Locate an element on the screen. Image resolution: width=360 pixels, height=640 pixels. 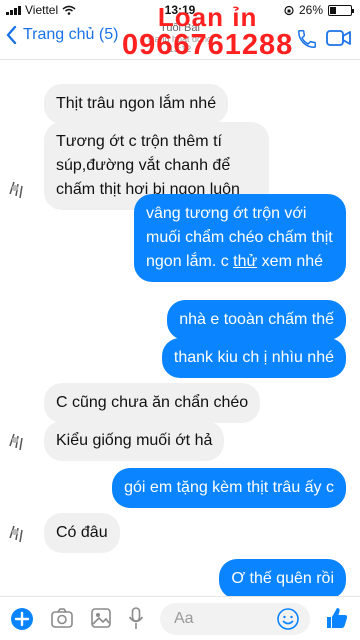
like-icon is located at coordinates (337, 618).